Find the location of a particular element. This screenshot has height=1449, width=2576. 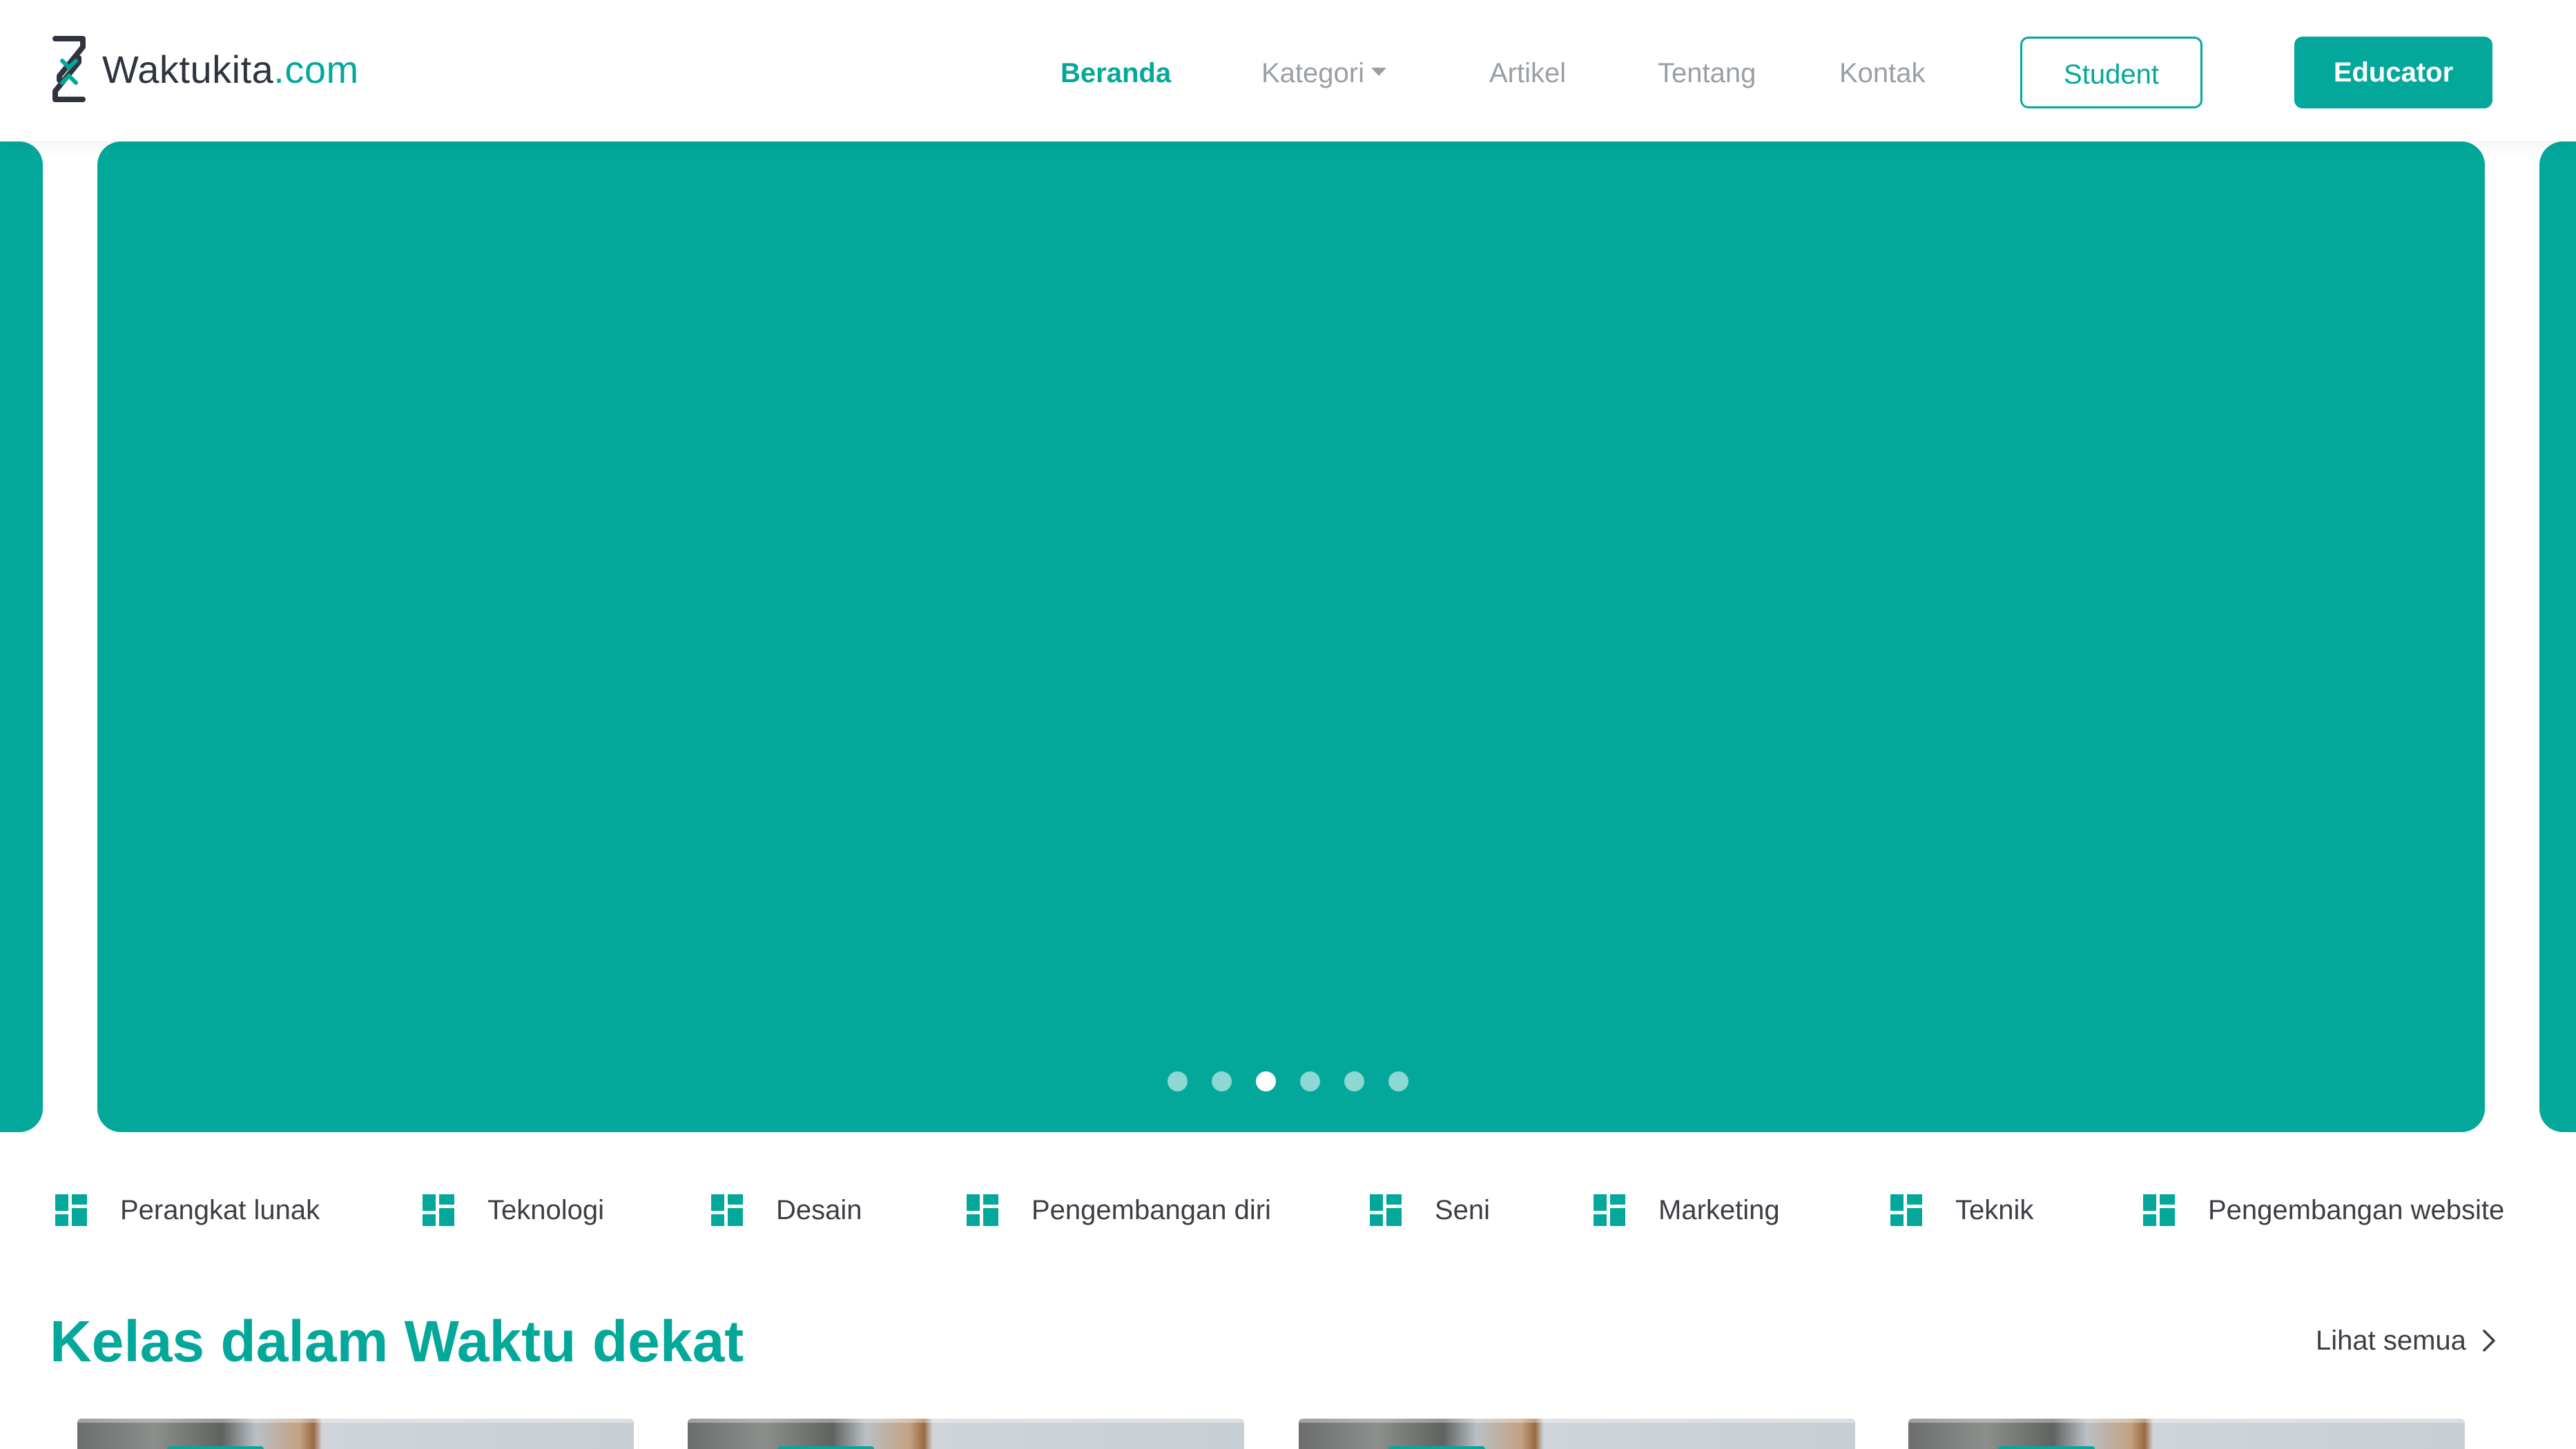

carousel-prev-slide is located at coordinates (22, 637).